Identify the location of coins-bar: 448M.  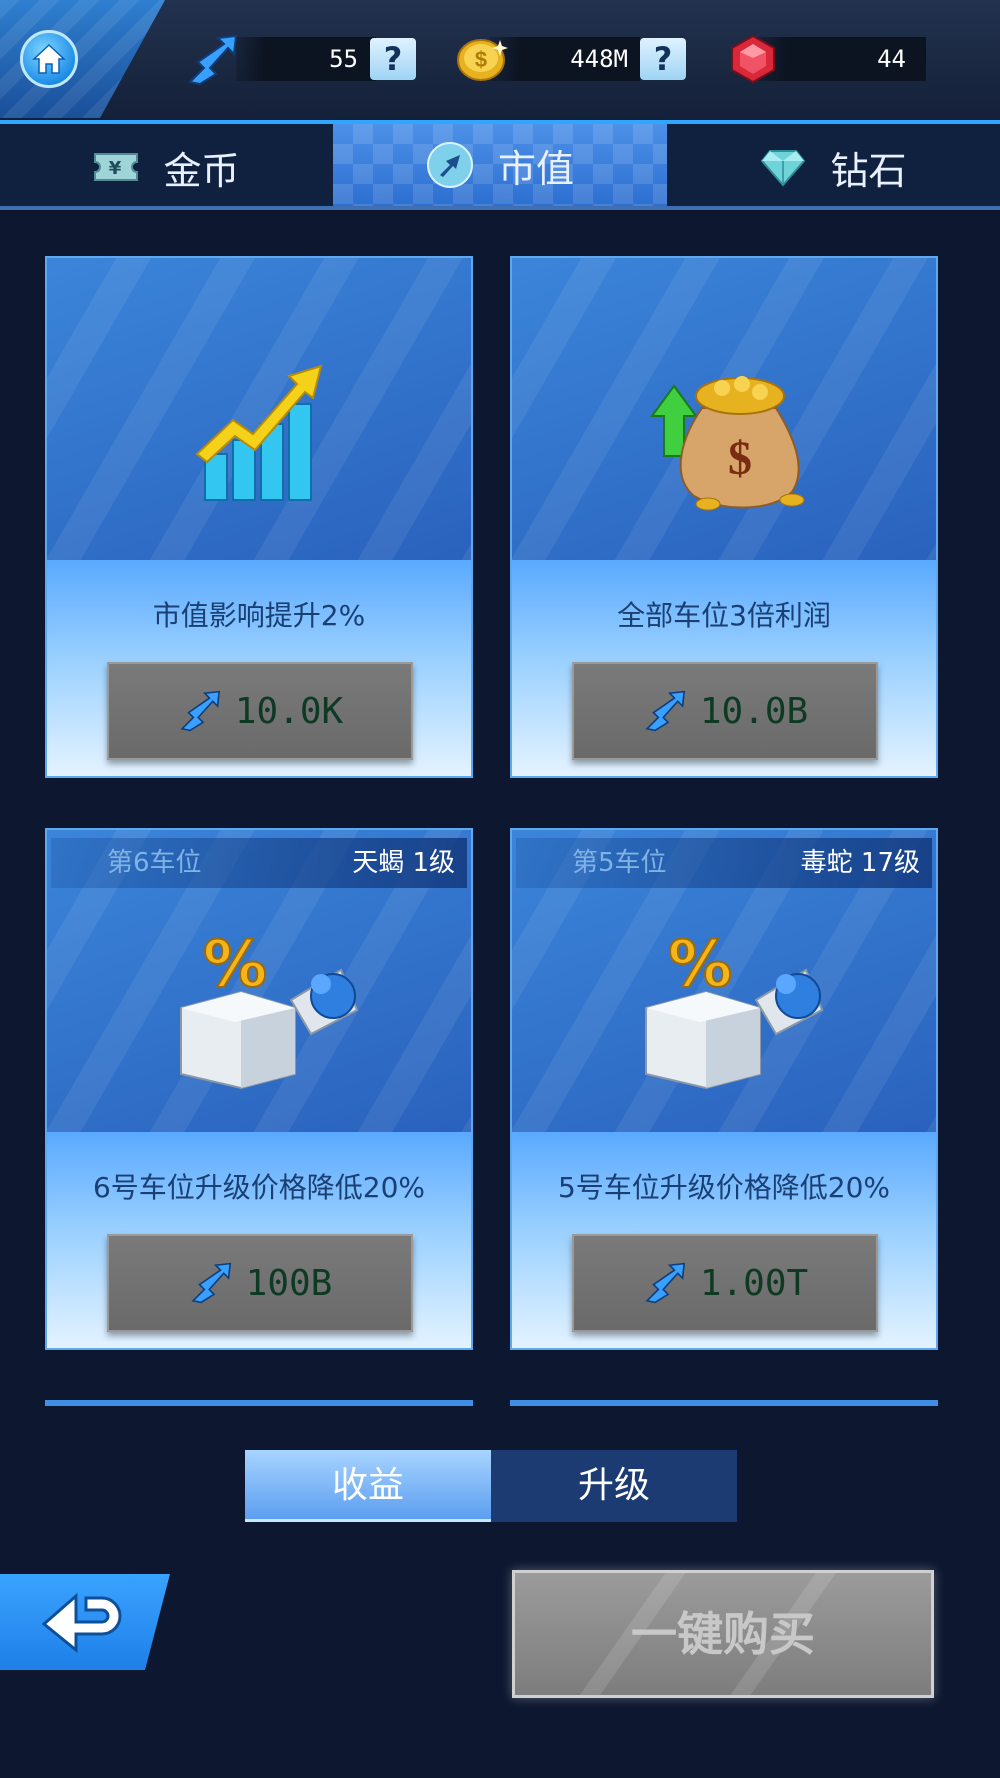
(565, 59).